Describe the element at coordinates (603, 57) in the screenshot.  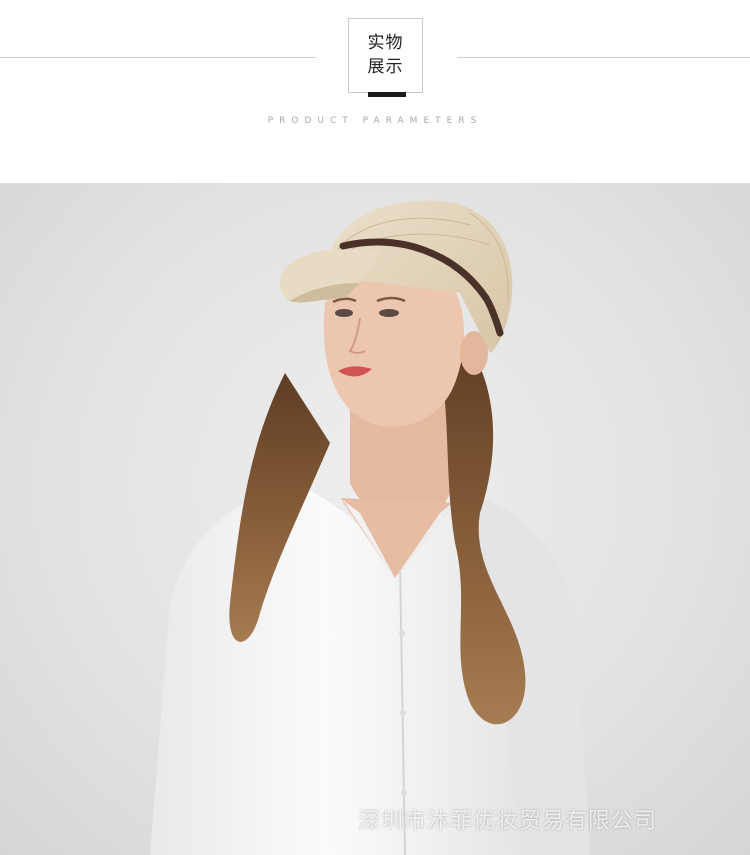
I see `divider-right` at that location.